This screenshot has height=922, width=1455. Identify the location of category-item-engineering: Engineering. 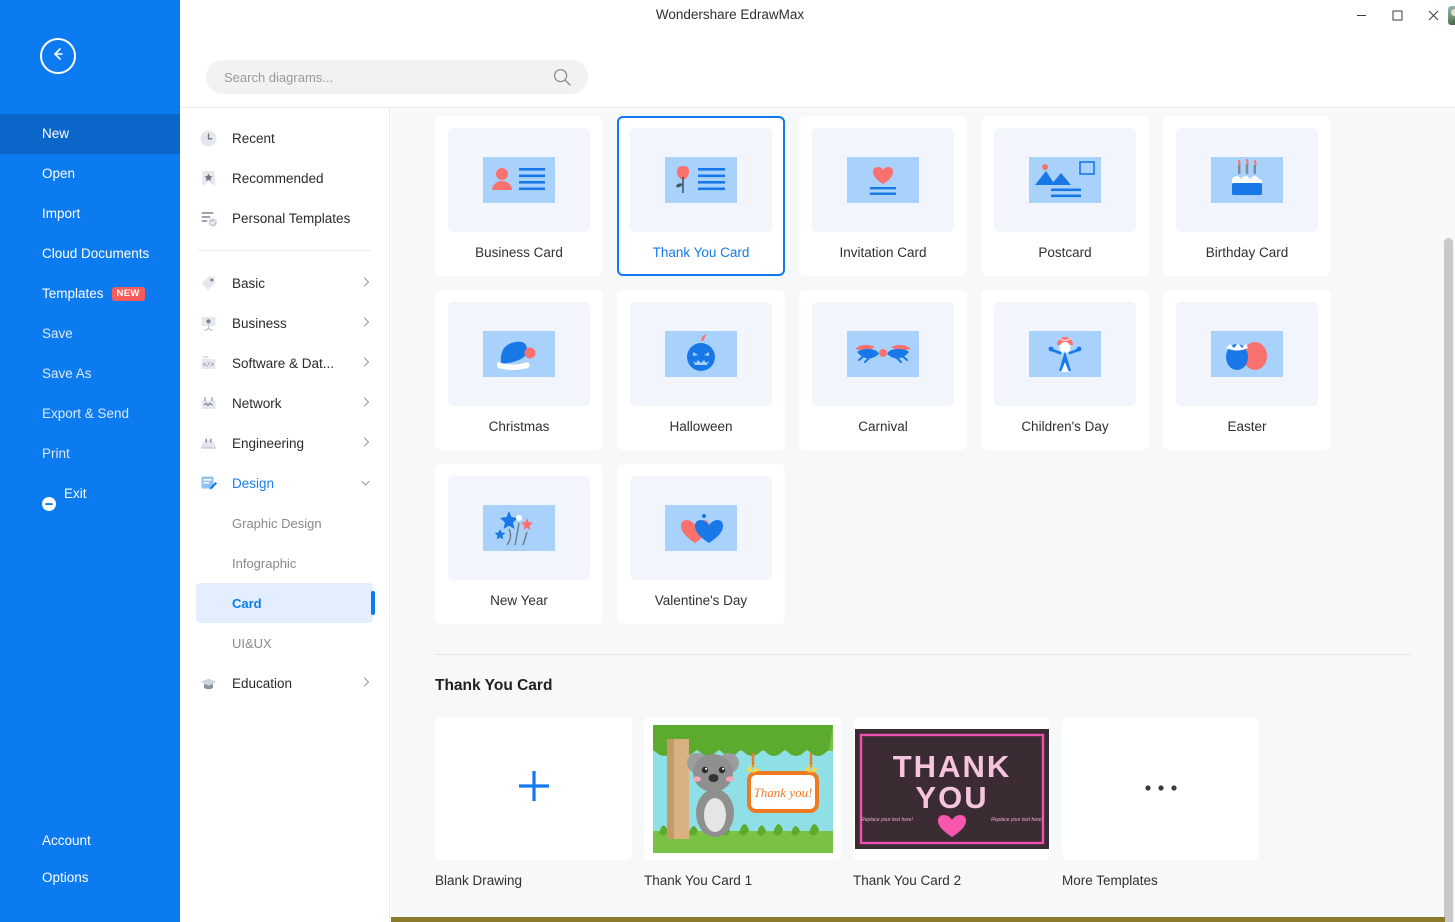
(284, 443).